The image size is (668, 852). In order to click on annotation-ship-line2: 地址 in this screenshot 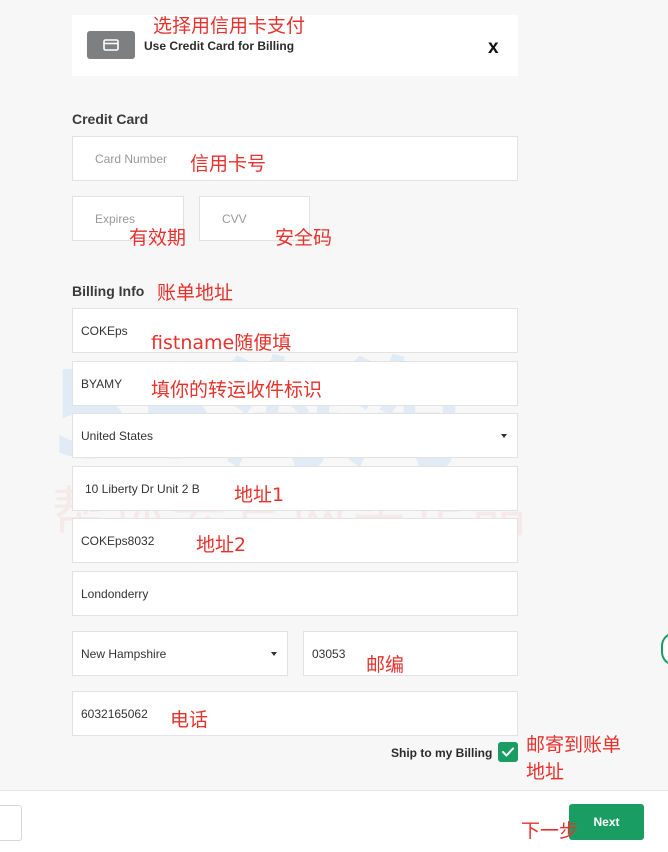, I will do `click(545, 772)`.